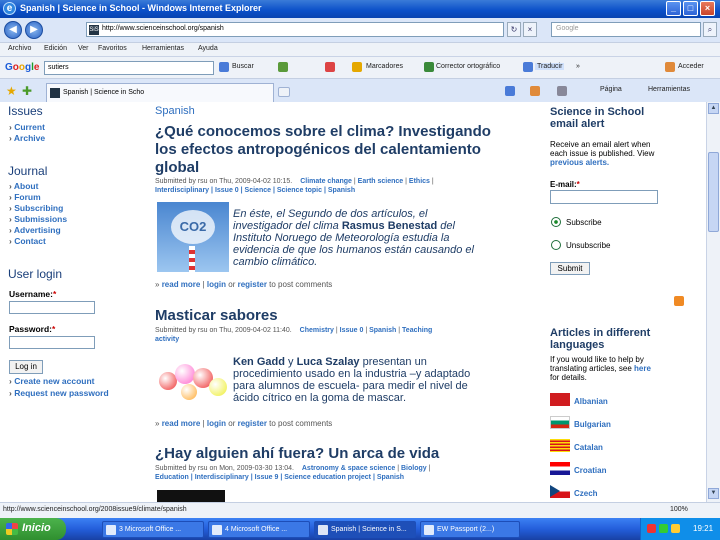  I want to click on google-search-icon, so click(224, 67).